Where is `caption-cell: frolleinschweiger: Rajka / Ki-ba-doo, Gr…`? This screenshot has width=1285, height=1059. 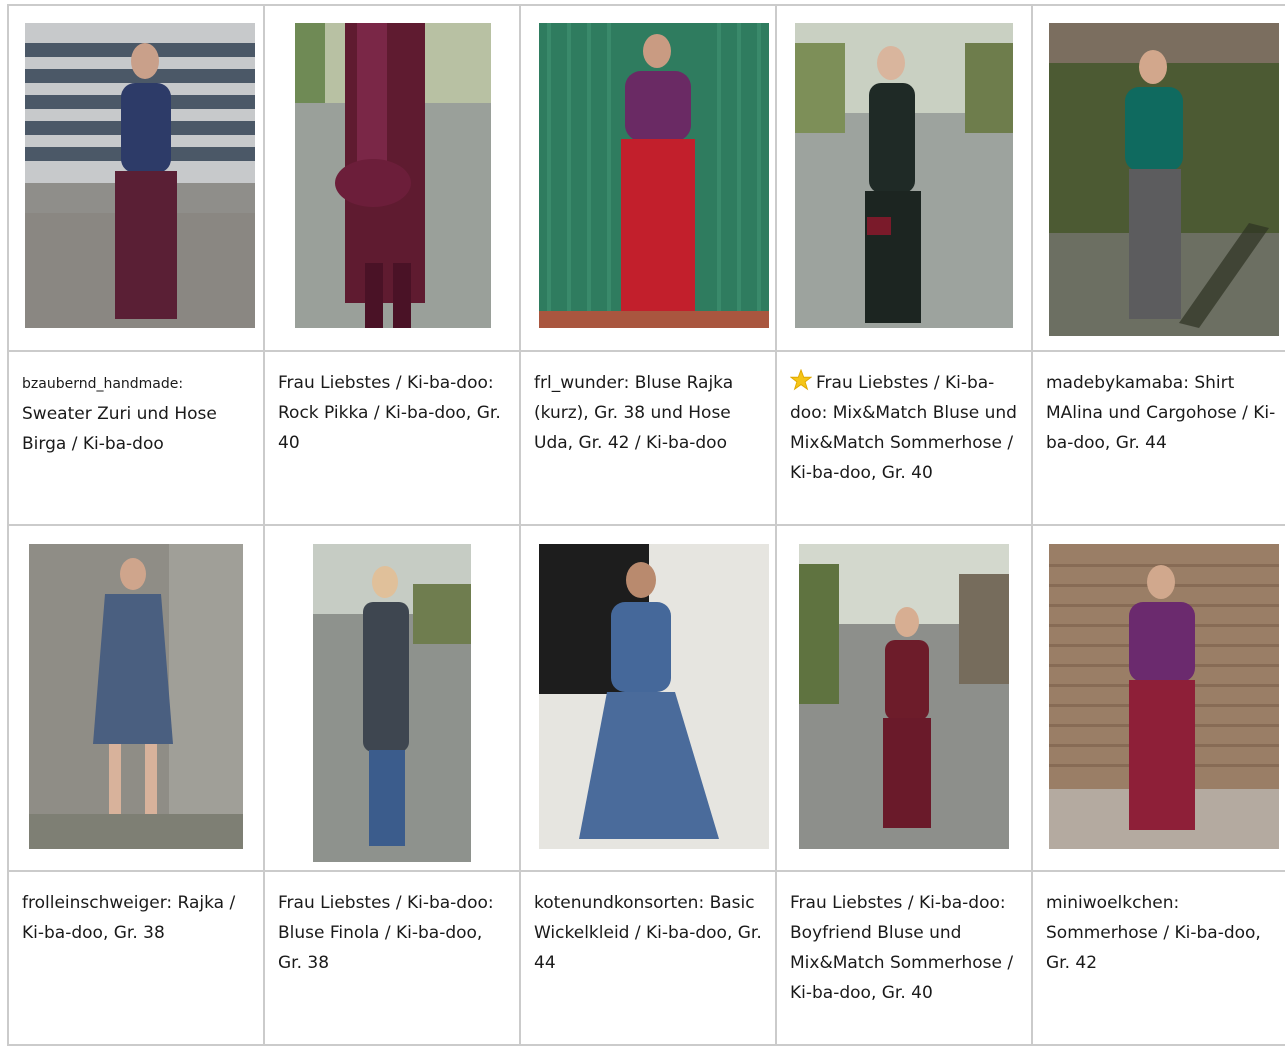 caption-cell: frolleinschweiger: Rajka / Ki-ba-doo, Gr… is located at coordinates (136, 958).